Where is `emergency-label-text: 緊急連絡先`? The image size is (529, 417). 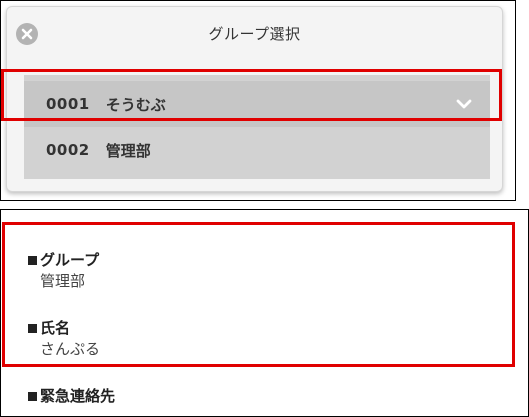
emergency-label-text: 緊急連絡先 is located at coordinates (78, 395).